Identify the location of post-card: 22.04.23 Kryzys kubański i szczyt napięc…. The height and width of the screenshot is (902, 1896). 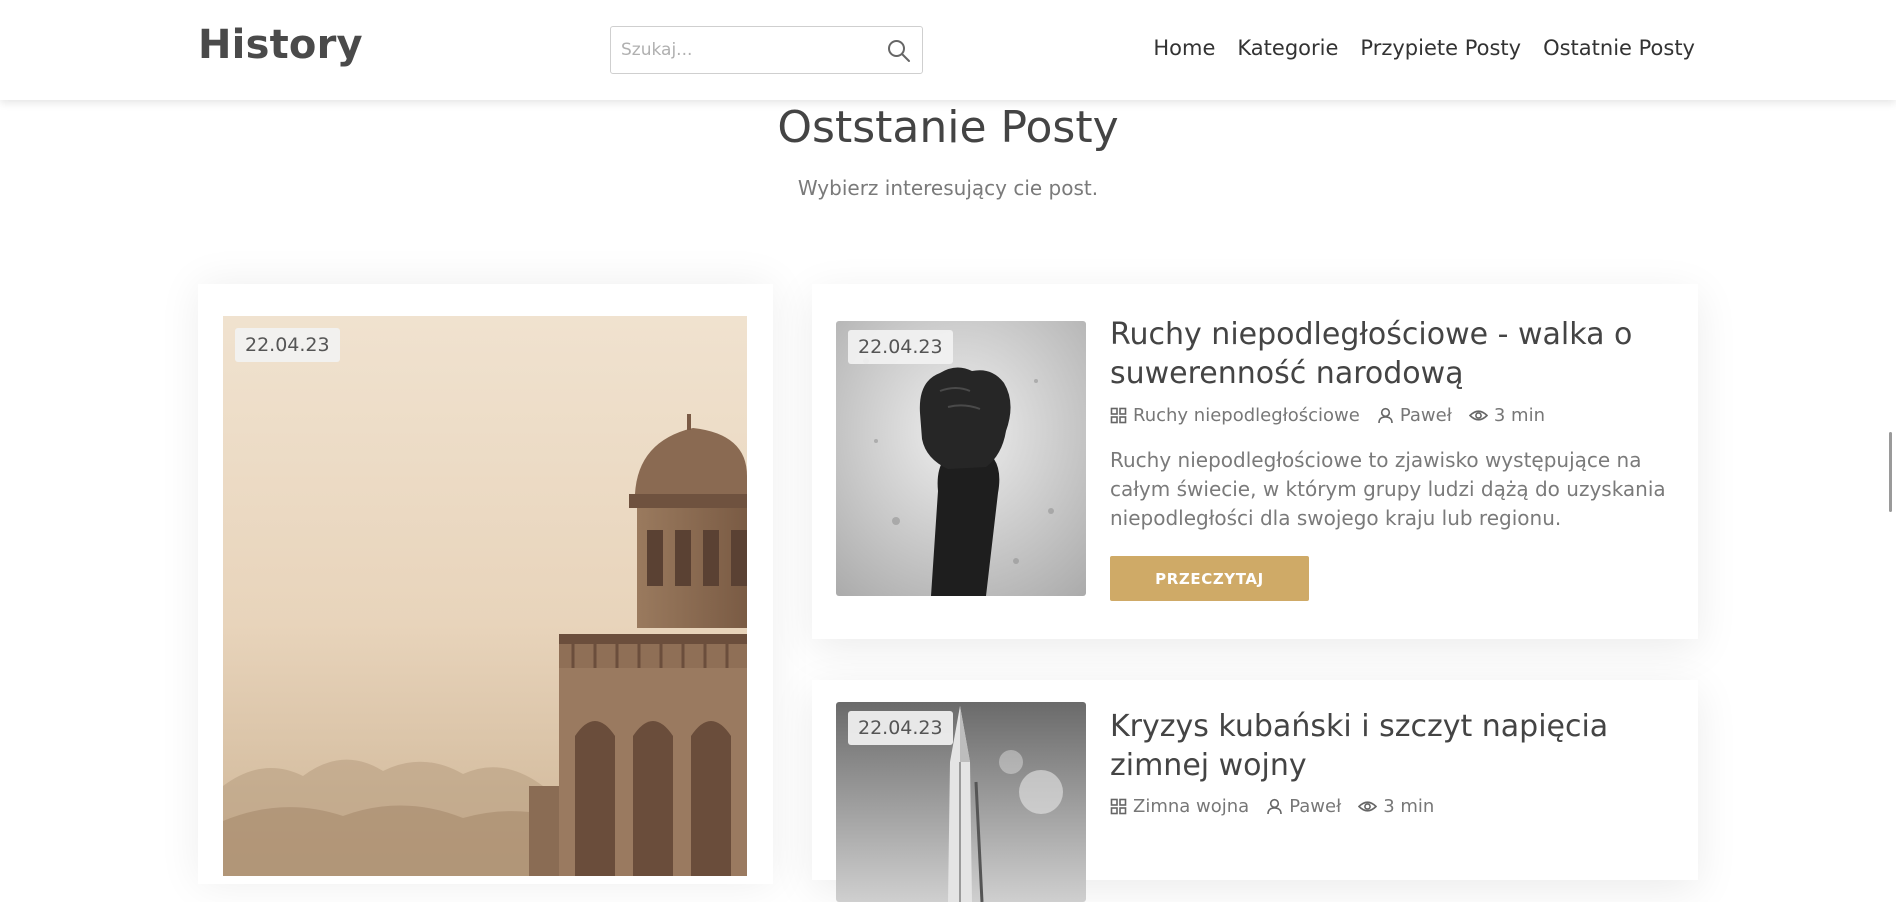
(1255, 791).